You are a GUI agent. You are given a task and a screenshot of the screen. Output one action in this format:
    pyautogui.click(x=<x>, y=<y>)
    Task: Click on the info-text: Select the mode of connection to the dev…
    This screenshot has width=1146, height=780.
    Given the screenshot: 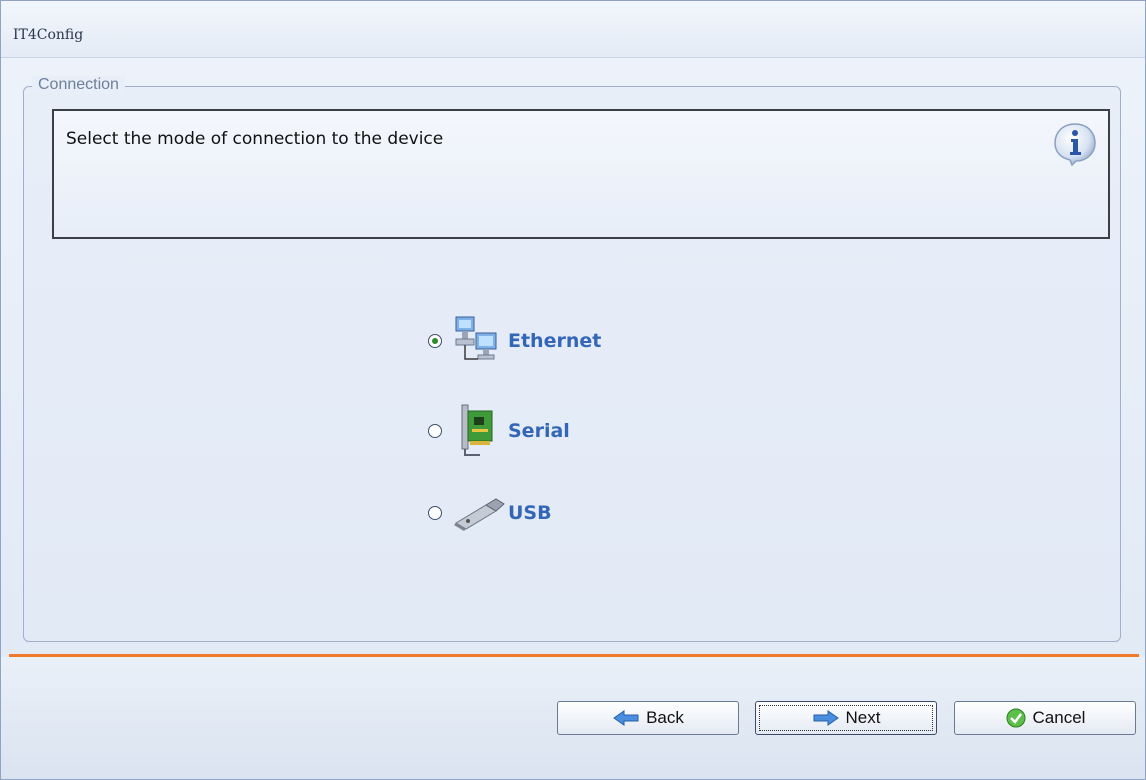 What is the action you would take?
    pyautogui.click(x=255, y=139)
    